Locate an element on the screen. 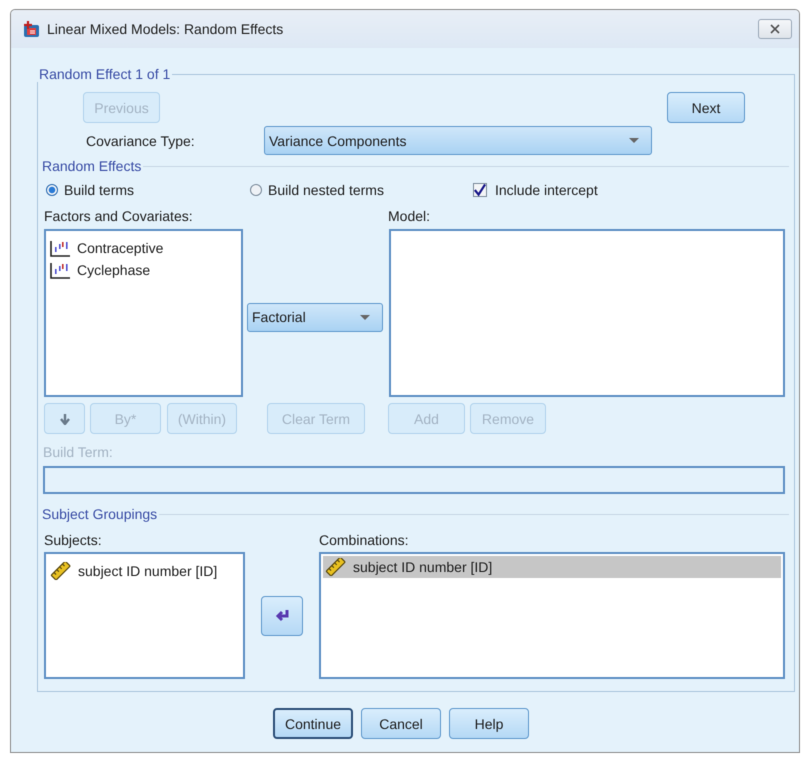  option-label: Build nested terms is located at coordinates (326, 190).